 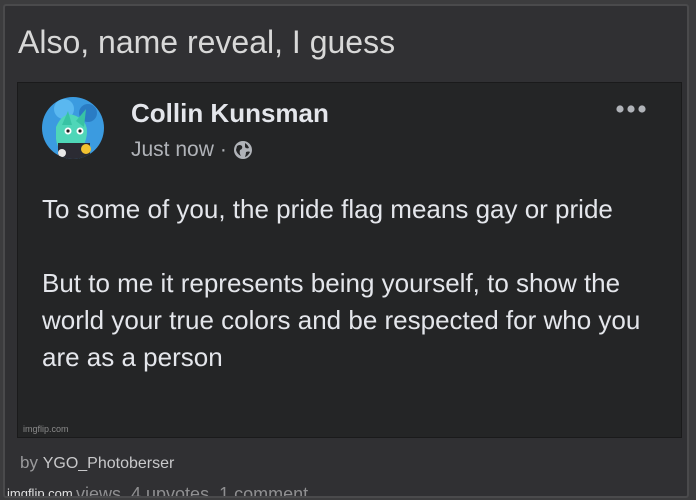 I want to click on globe-icon, so click(x=243, y=150).